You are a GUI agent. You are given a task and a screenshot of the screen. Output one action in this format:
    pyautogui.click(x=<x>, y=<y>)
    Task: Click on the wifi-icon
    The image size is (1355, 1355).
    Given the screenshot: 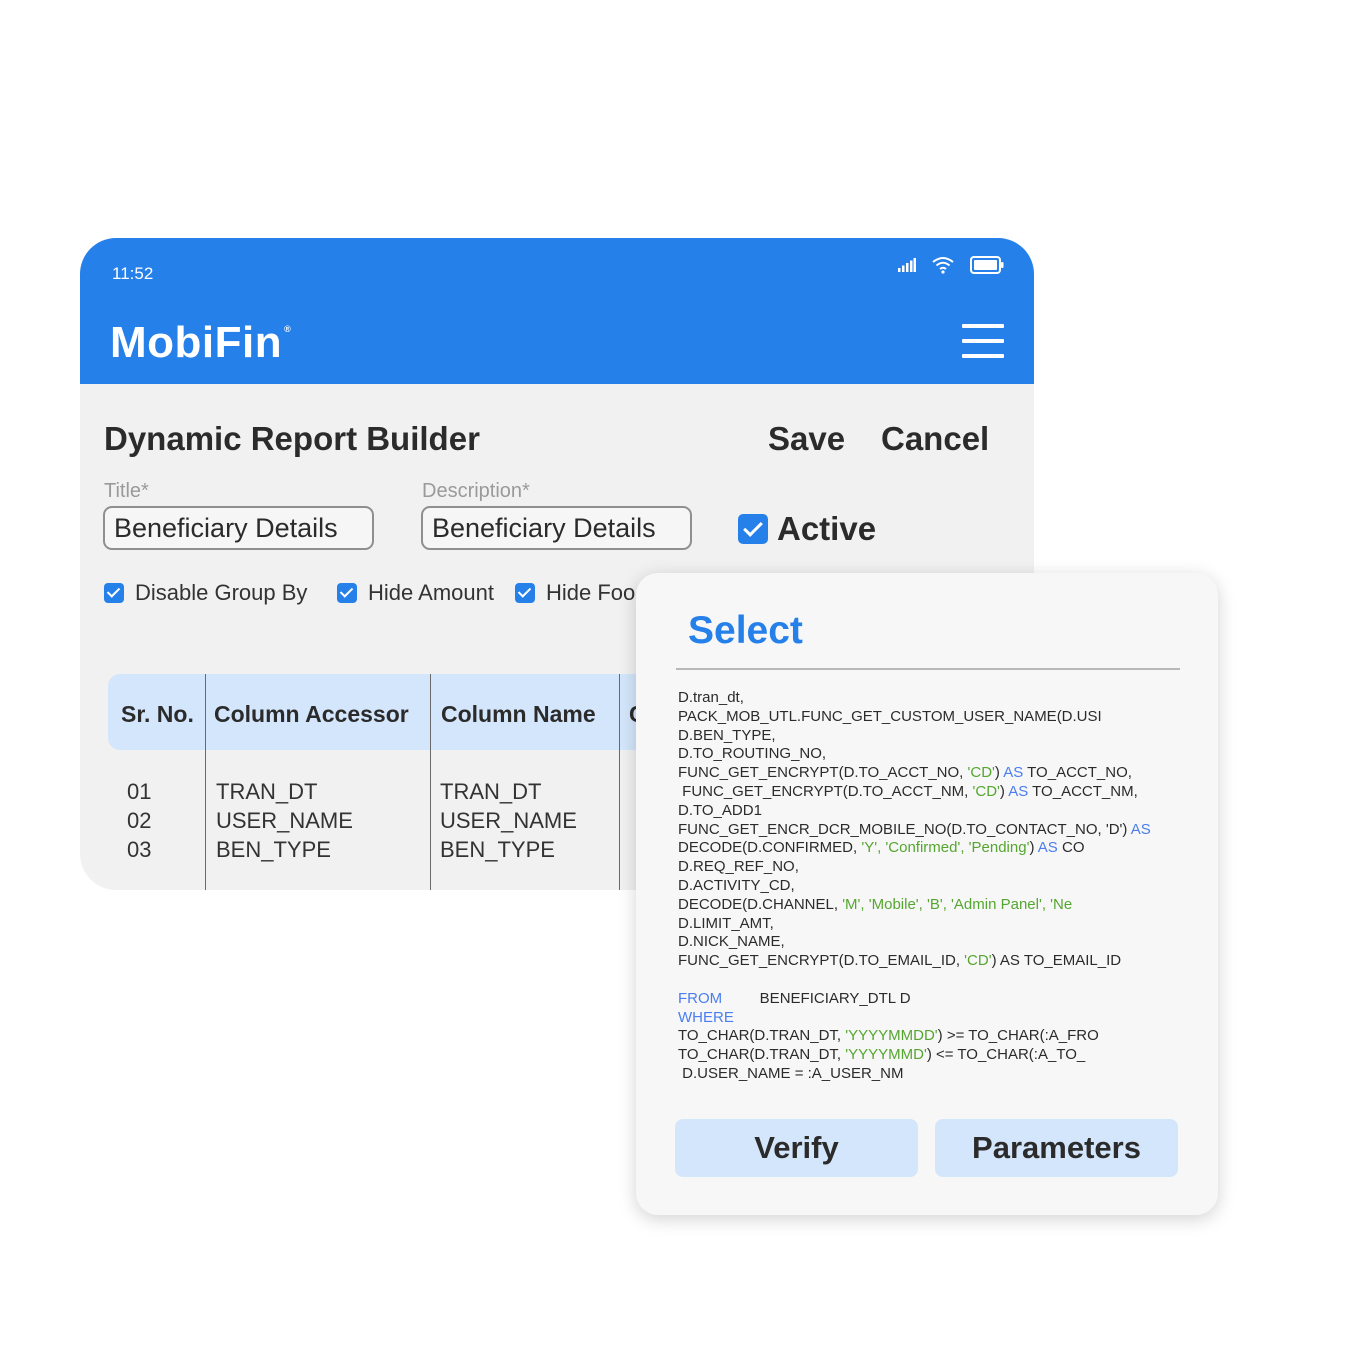 What is the action you would take?
    pyautogui.click(x=943, y=265)
    